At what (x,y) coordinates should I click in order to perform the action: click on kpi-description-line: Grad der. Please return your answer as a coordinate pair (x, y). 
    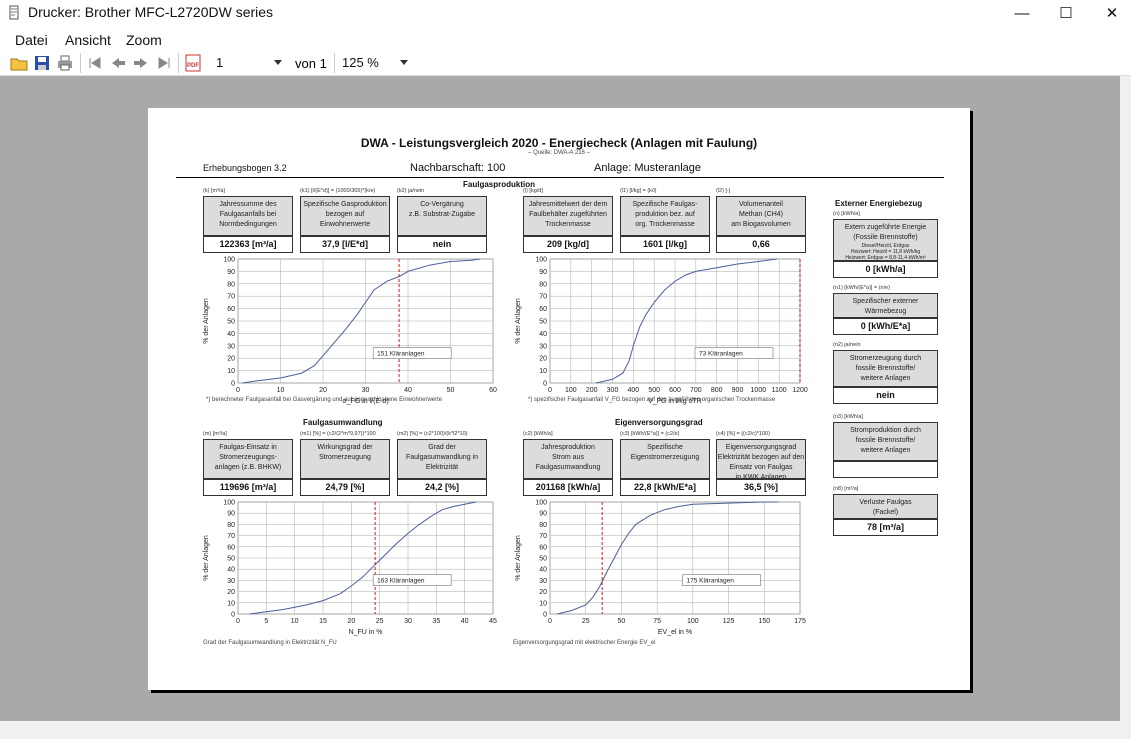
    Looking at the image, I should click on (442, 447).